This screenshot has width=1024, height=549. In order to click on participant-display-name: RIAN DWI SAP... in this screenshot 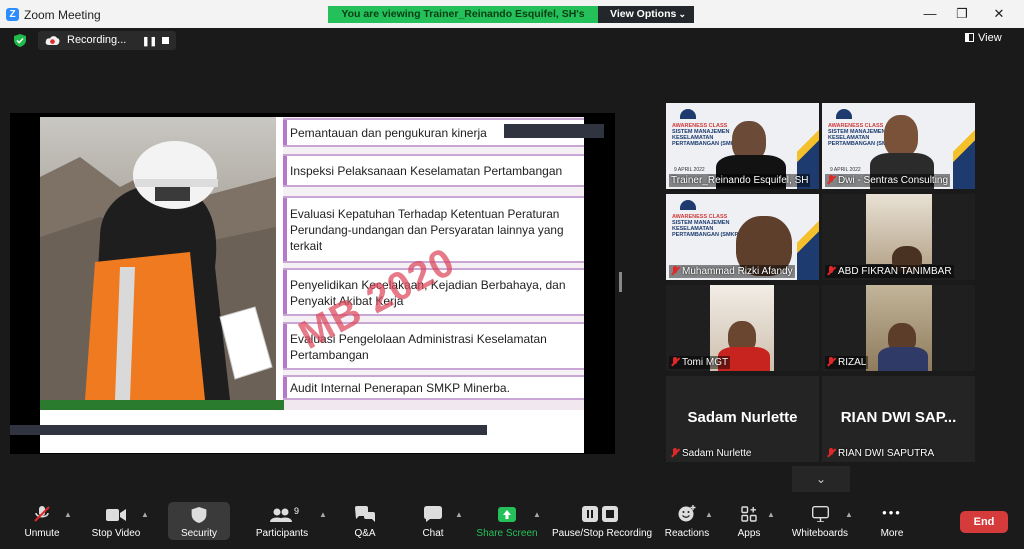, I will do `click(898, 417)`.